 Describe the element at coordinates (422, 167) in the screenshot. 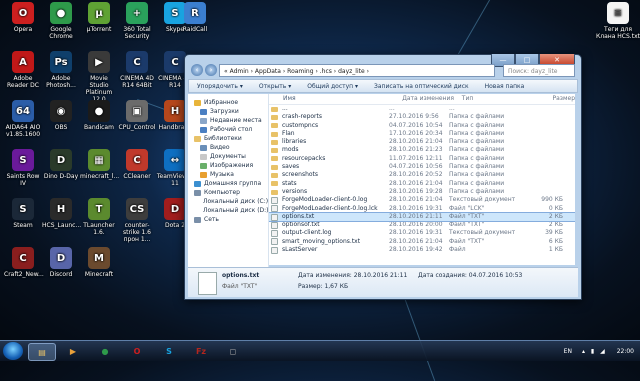

I see `file-row: saves 04.07.2016 10:56 Папка с файлами` at that location.